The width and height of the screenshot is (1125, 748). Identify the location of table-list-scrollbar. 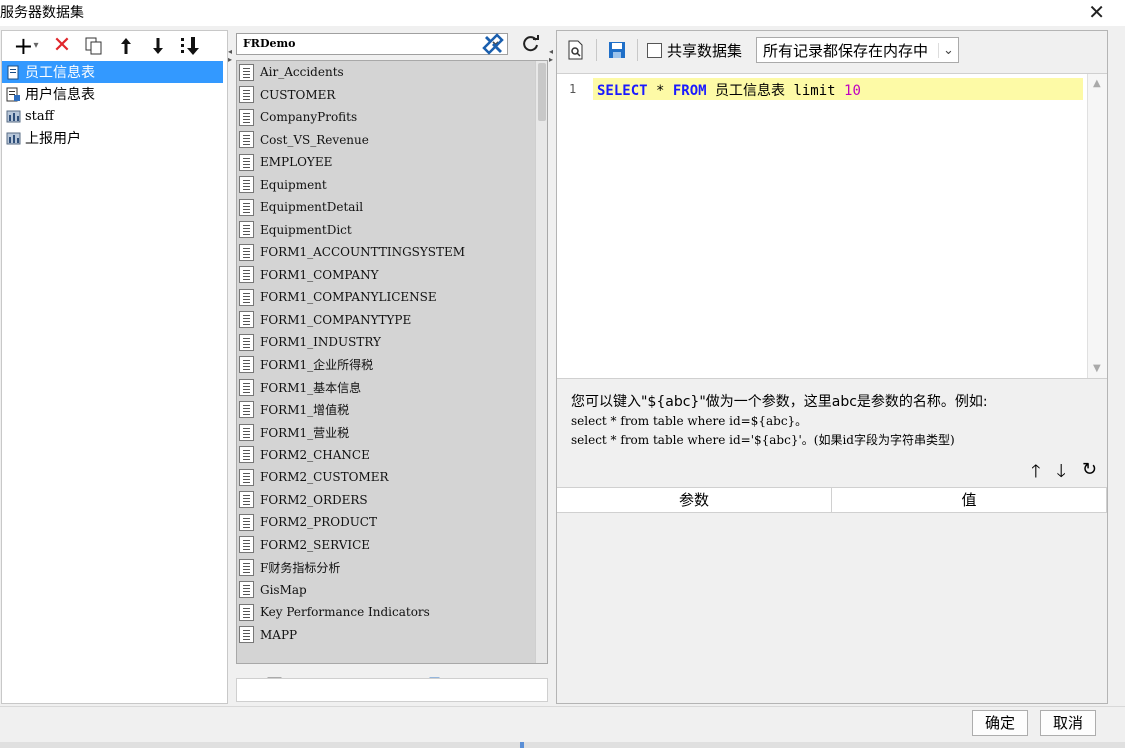
(541, 362).